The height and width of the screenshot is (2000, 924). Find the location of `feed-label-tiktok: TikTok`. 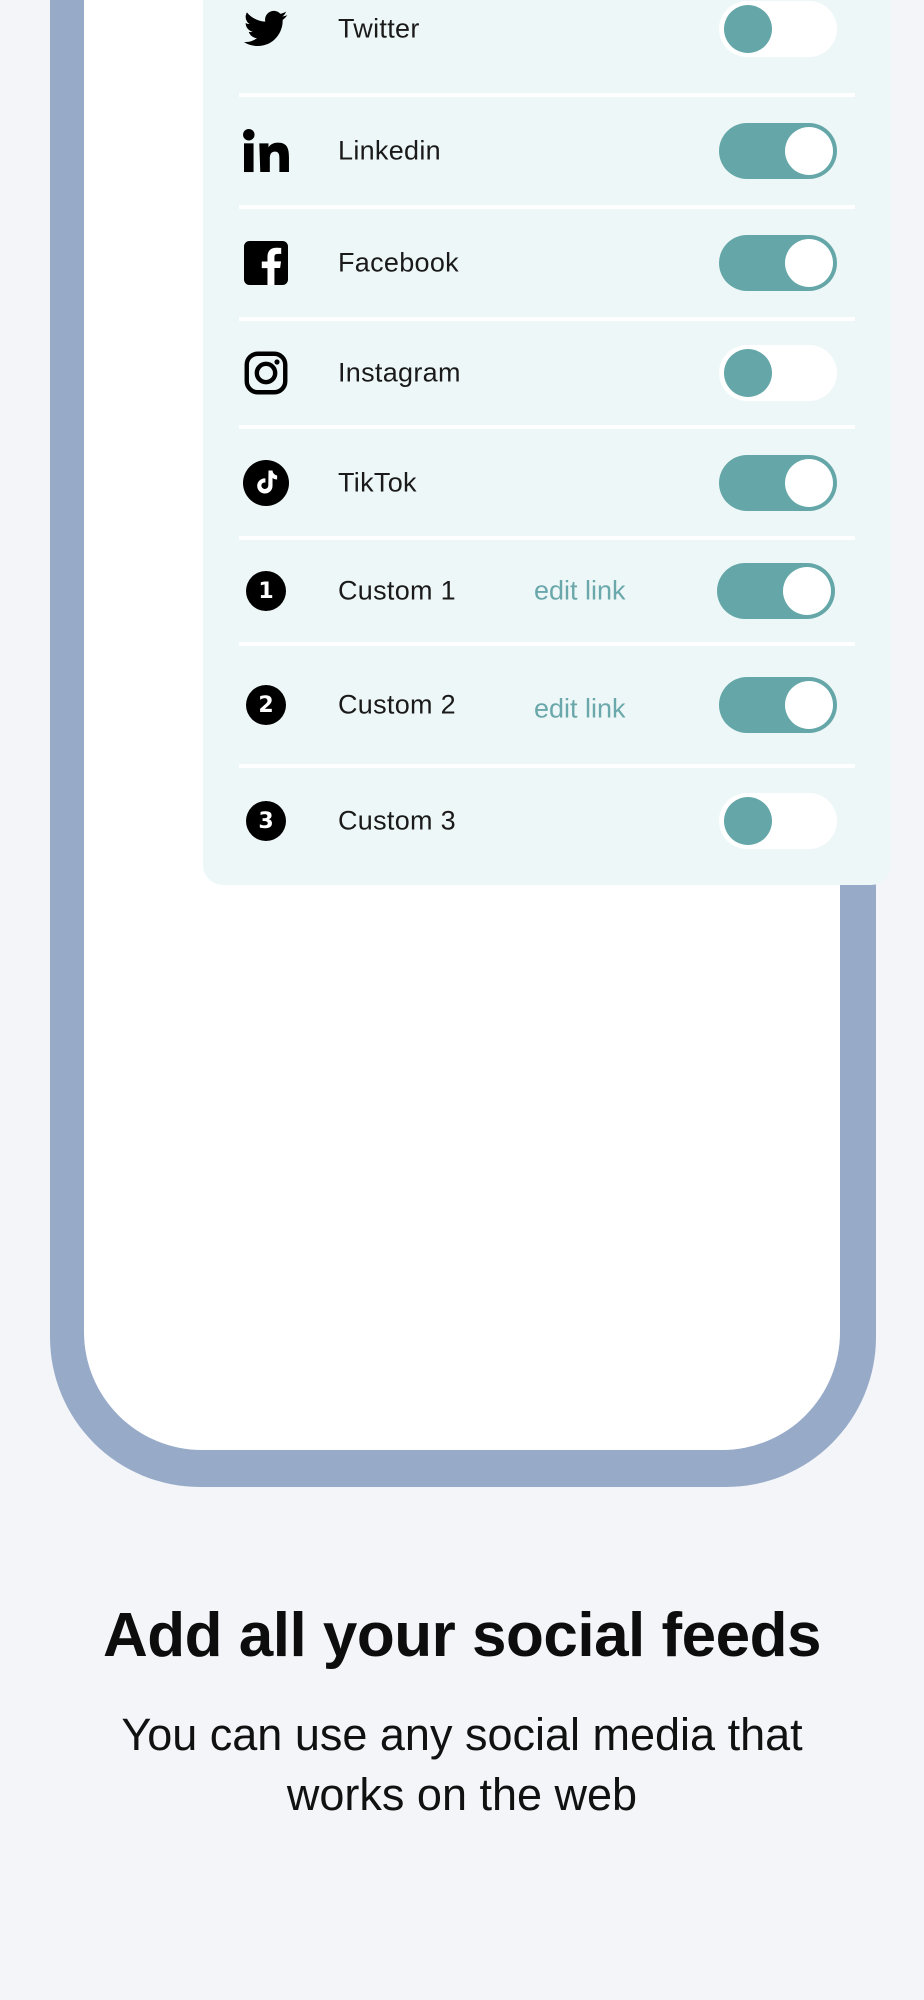

feed-label-tiktok: TikTok is located at coordinates (377, 482).